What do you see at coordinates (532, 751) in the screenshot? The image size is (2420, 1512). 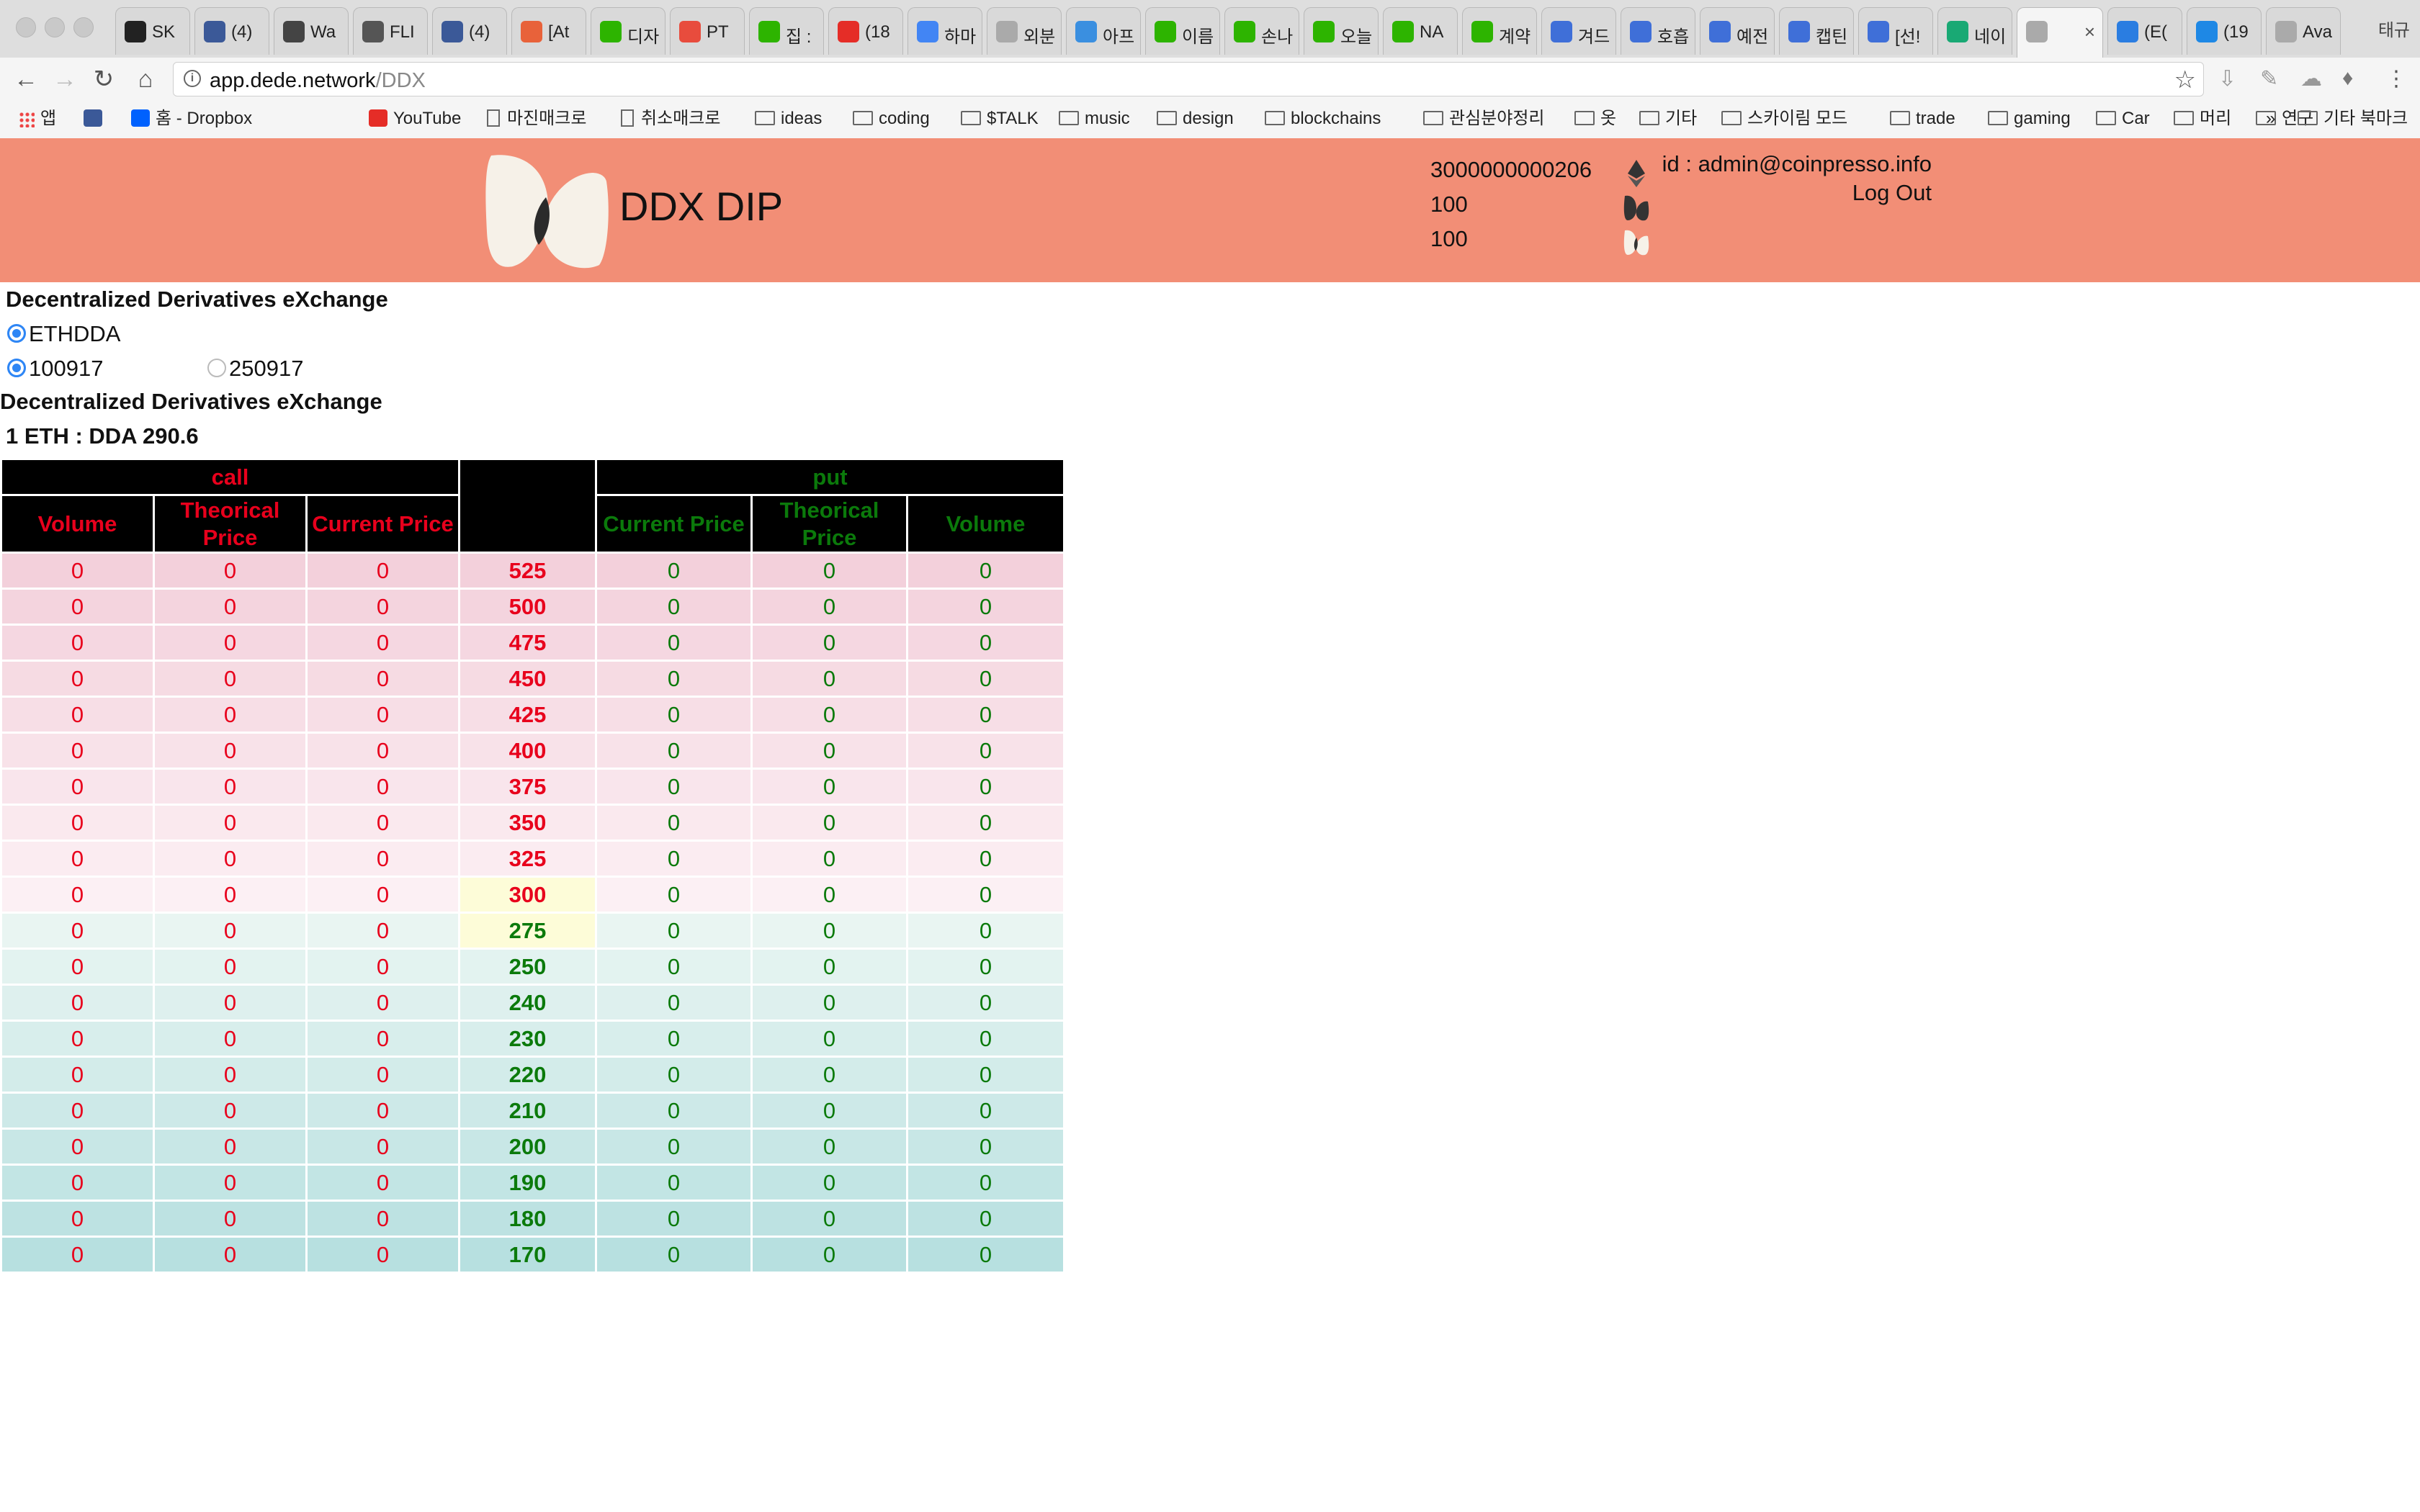 I see `option-row: 0 0 0 400 0 0 0` at bounding box center [532, 751].